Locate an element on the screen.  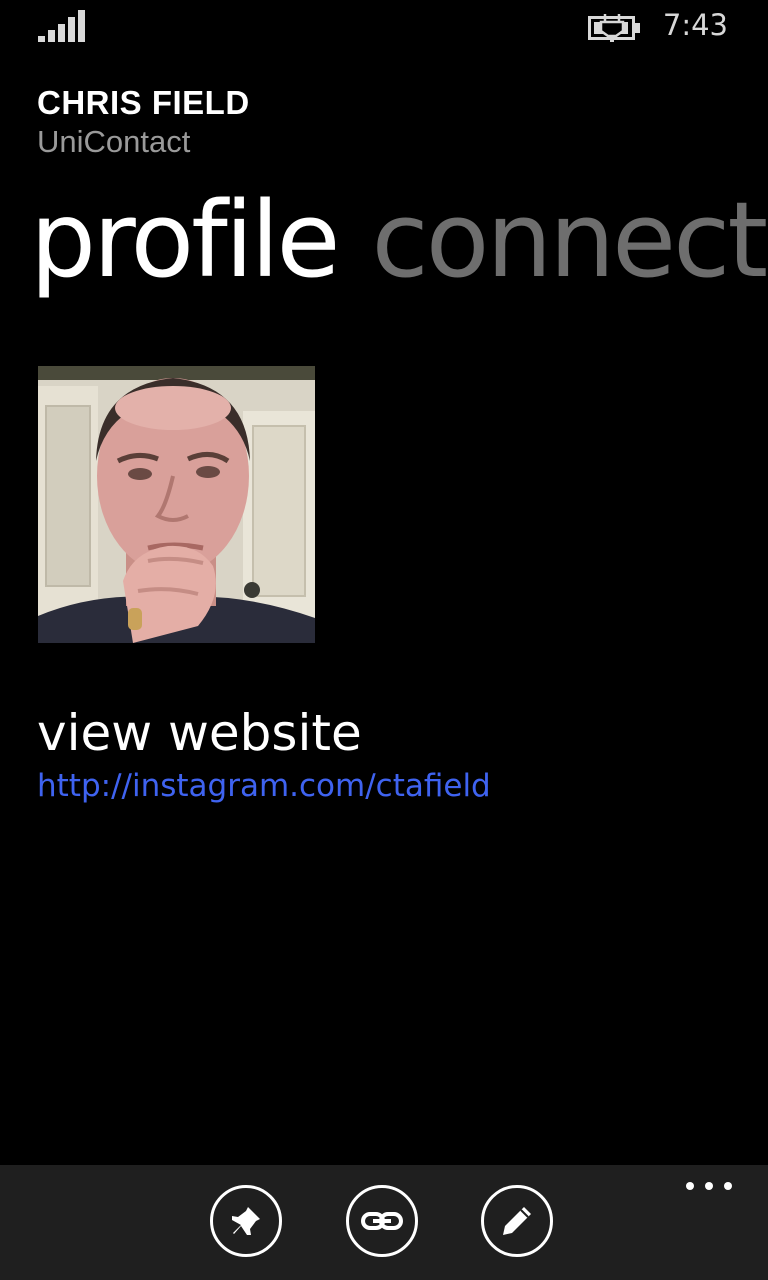
app-bar is located at coordinates (384, 1222).